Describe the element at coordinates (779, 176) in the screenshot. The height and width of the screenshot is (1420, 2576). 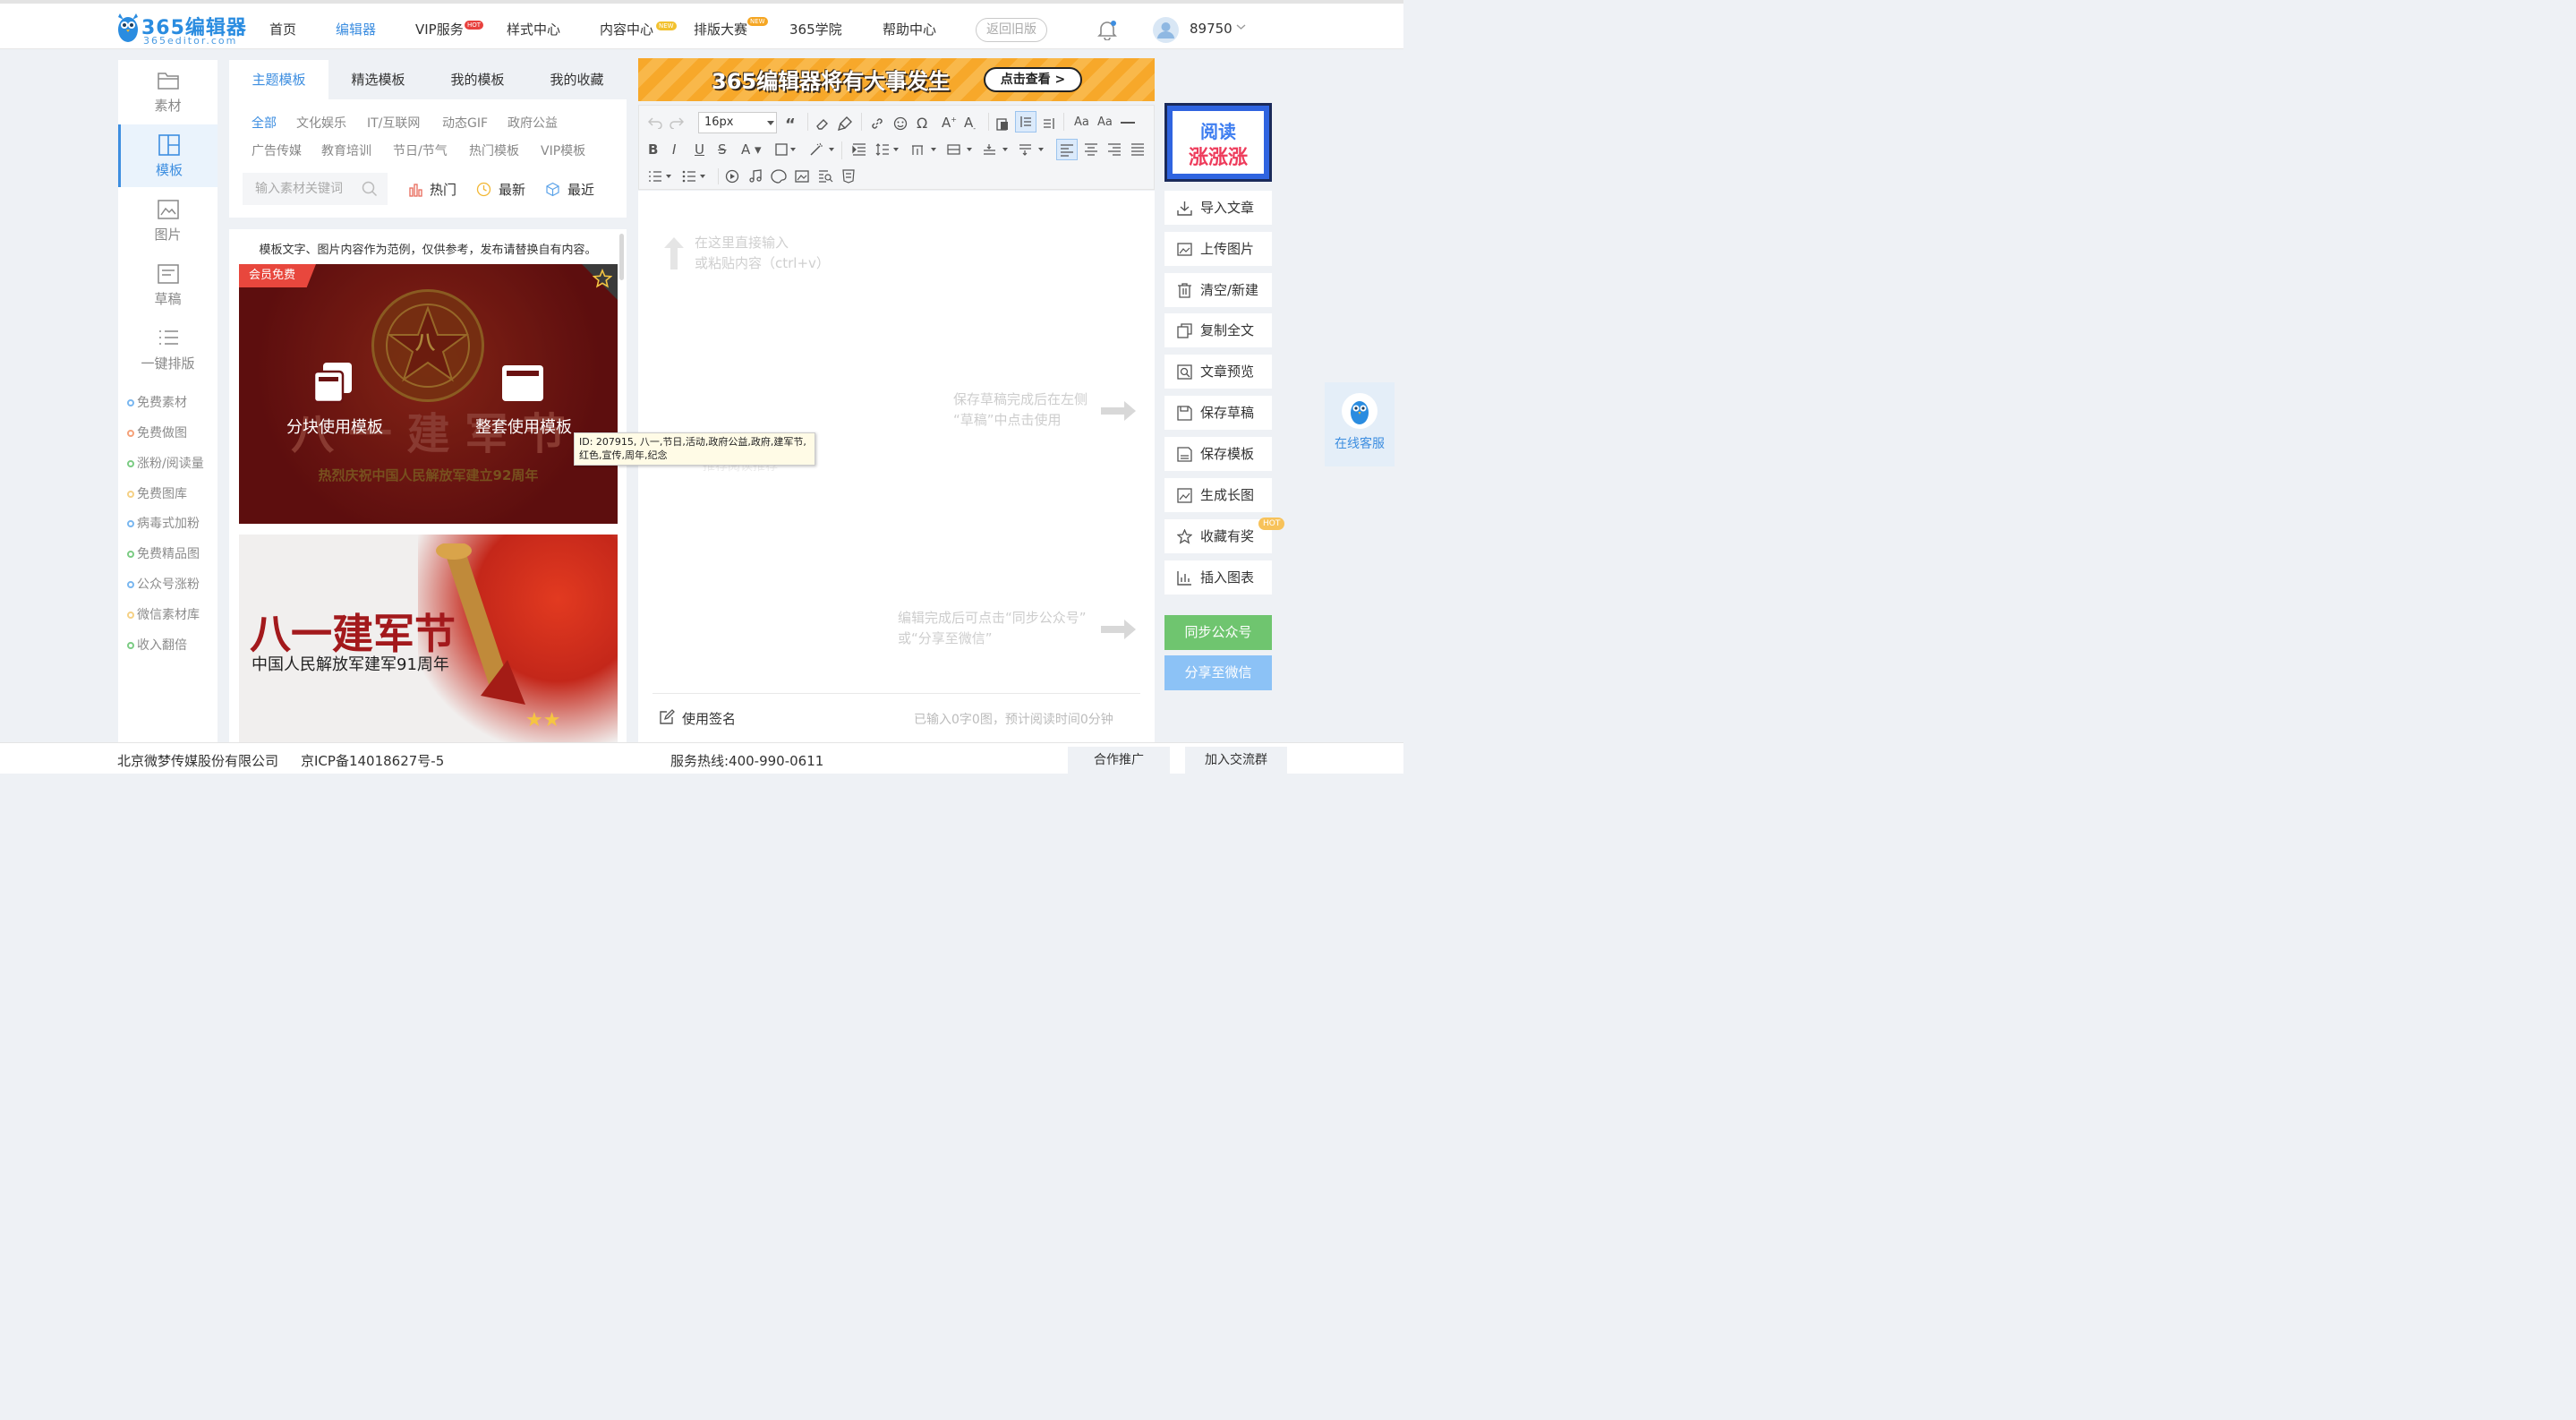
I see `palette-icon` at that location.